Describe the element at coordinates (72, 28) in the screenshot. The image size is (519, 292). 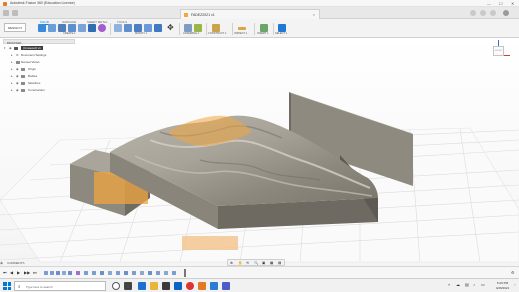
I see `revolve-icon` at that location.